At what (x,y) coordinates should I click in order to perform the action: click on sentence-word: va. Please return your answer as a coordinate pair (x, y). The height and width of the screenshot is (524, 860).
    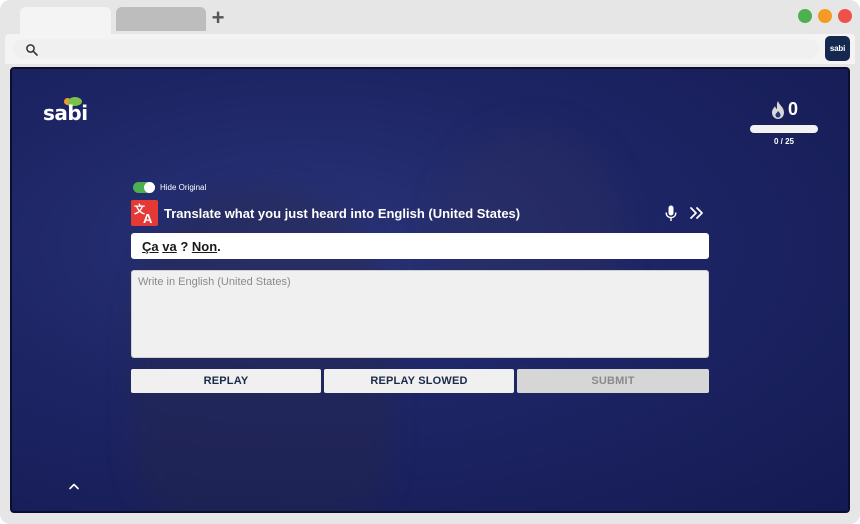
    Looking at the image, I should click on (169, 246).